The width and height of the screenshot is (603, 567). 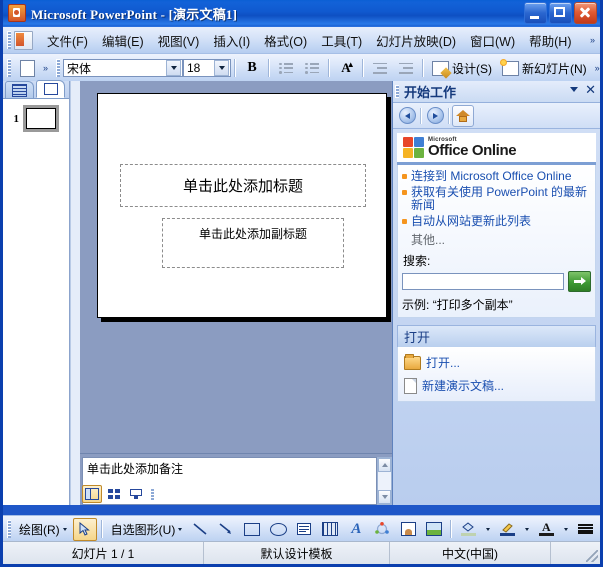 I want to click on draw-menu-button: 绘图(R), so click(x=43, y=529).